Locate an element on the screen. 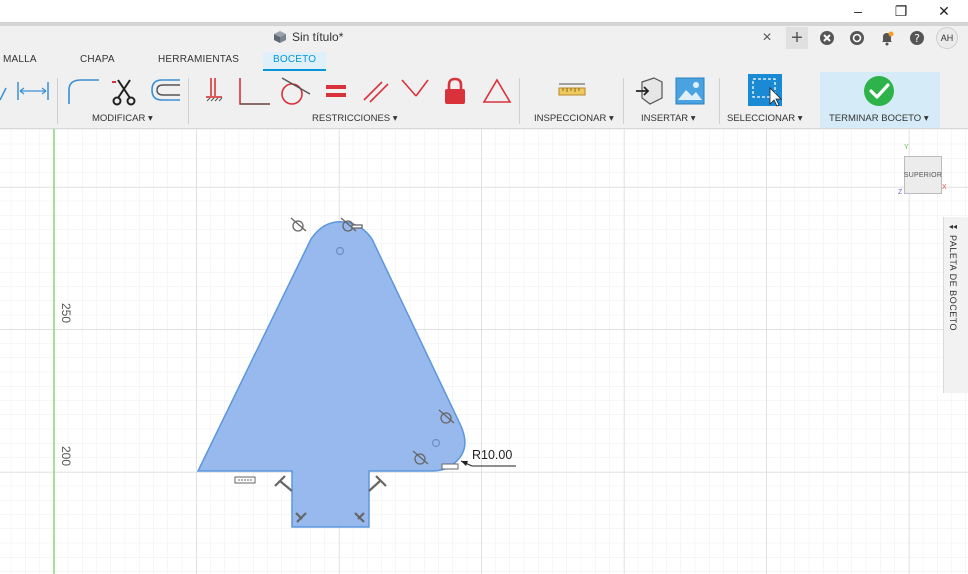 This screenshot has height=574, width=968. notifications-icon is located at coordinates (887, 38).